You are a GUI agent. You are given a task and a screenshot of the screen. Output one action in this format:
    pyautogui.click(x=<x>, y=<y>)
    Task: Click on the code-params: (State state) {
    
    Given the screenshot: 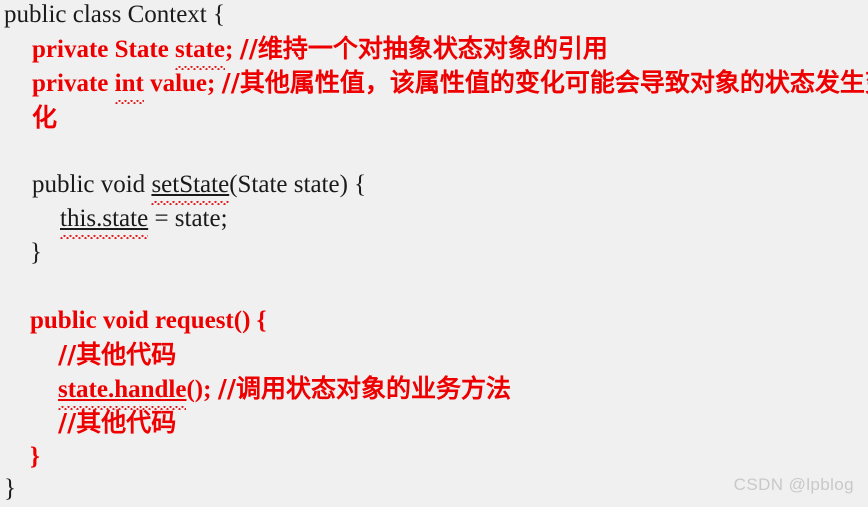 What is the action you would take?
    pyautogui.click(x=298, y=184)
    